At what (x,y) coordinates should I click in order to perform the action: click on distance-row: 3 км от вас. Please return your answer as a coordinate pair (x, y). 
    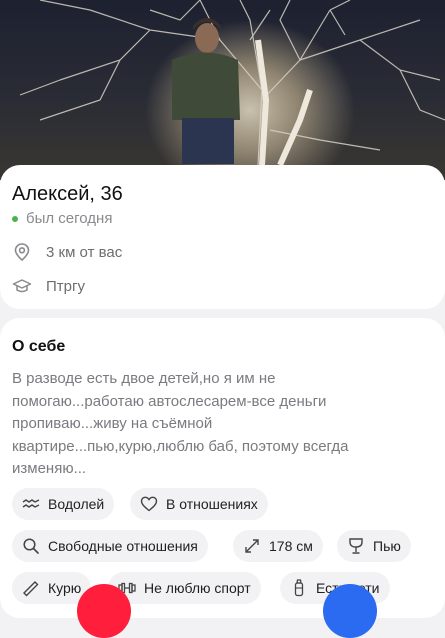
    Looking at the image, I should click on (67, 252).